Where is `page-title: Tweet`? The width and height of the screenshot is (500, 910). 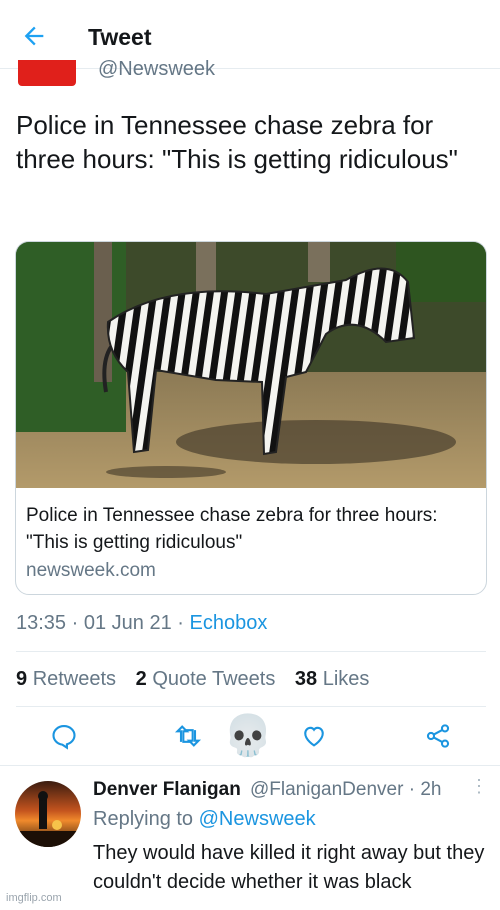 page-title: Tweet is located at coordinates (120, 37).